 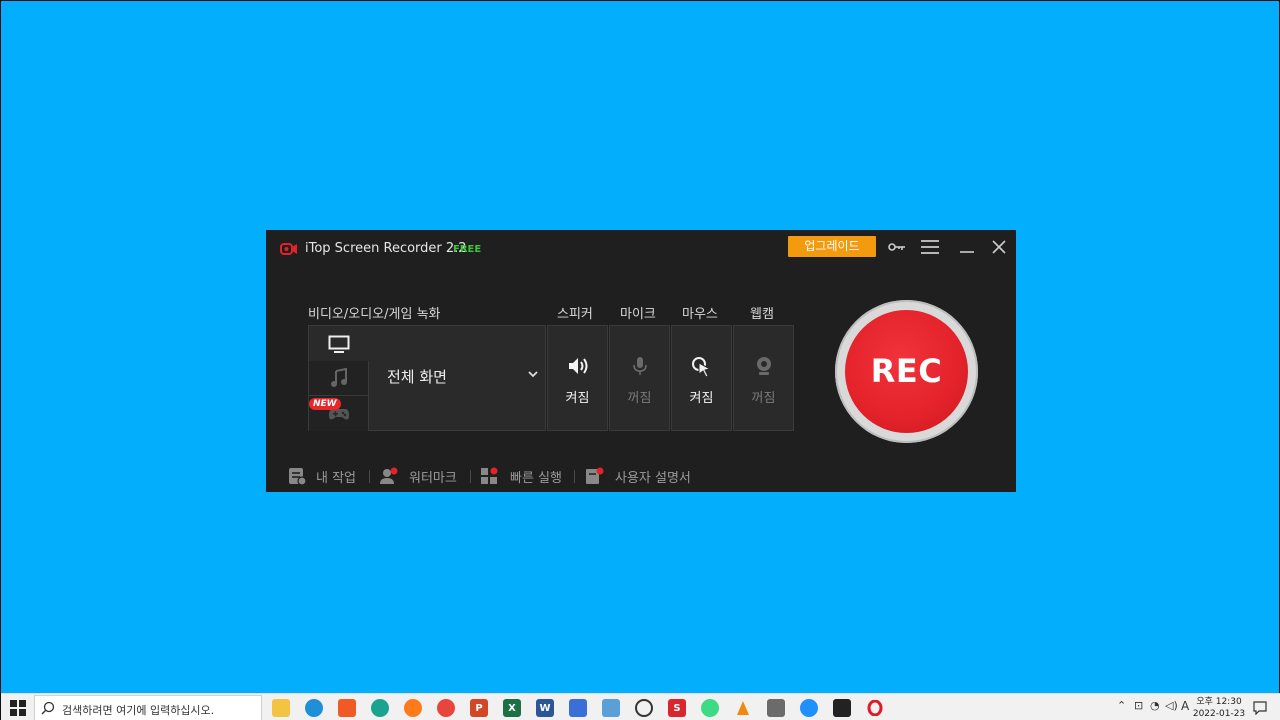 What do you see at coordinates (1260, 708) in the screenshot?
I see `notification-icon` at bounding box center [1260, 708].